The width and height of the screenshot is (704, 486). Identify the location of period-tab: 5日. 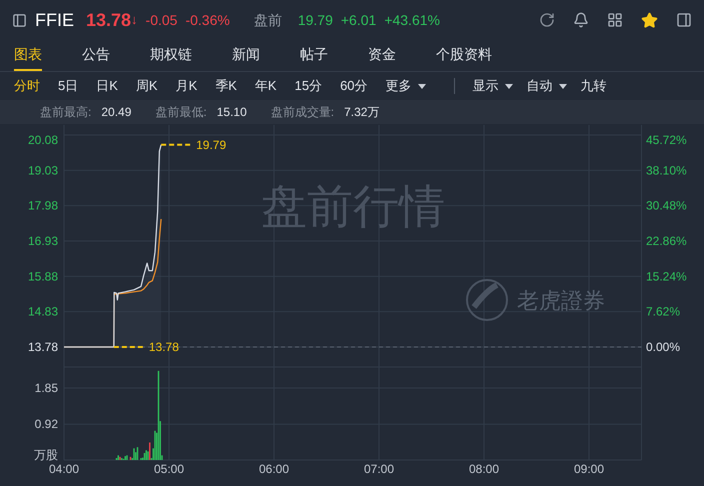
(68, 86).